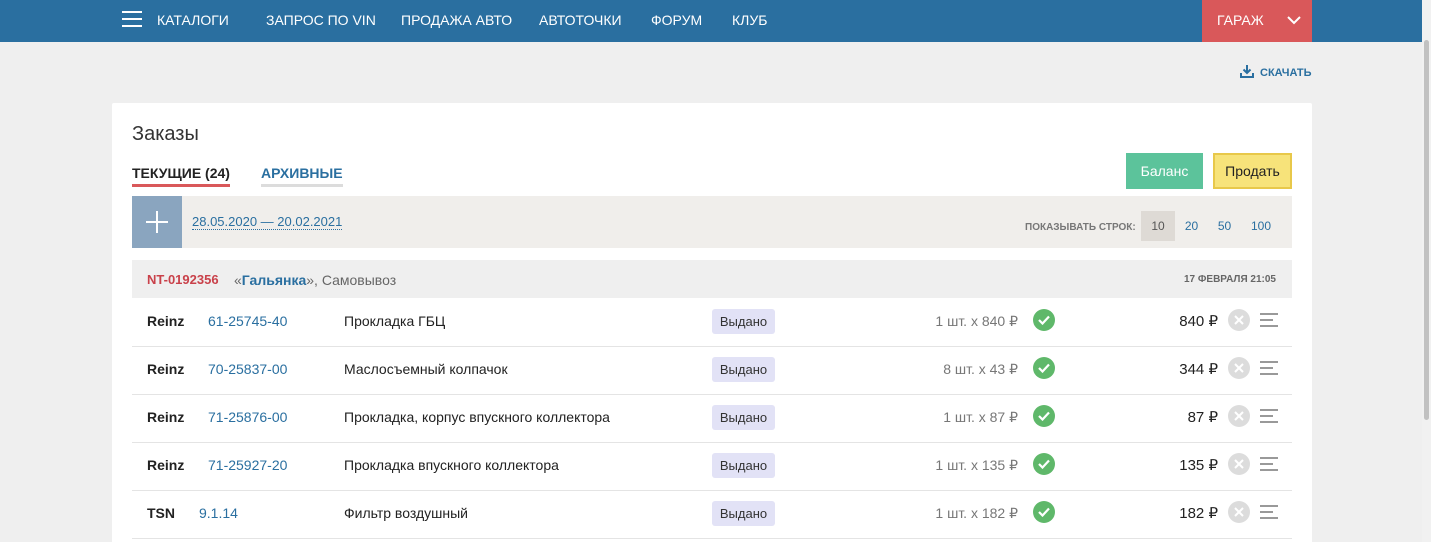 The height and width of the screenshot is (542, 1431). Describe the element at coordinates (749, 21) in the screenshot. I see `nav-club: КЛУБ` at that location.